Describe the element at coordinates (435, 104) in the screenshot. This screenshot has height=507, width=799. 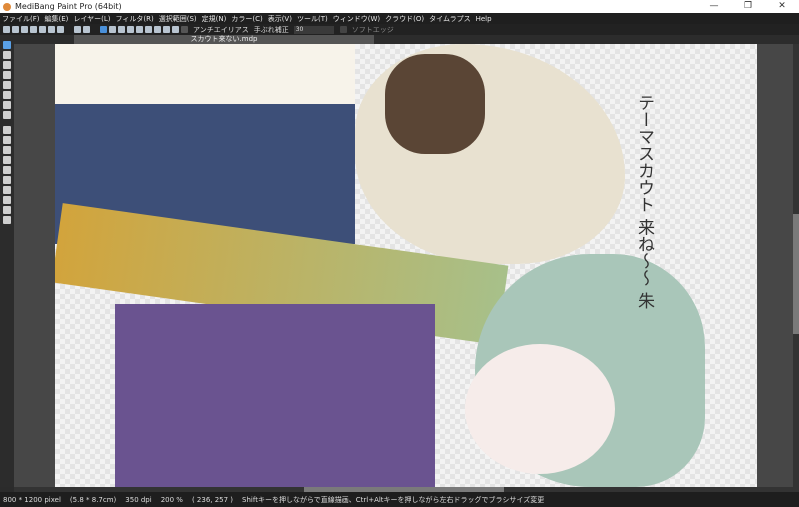
I see `artwork-glove` at that location.